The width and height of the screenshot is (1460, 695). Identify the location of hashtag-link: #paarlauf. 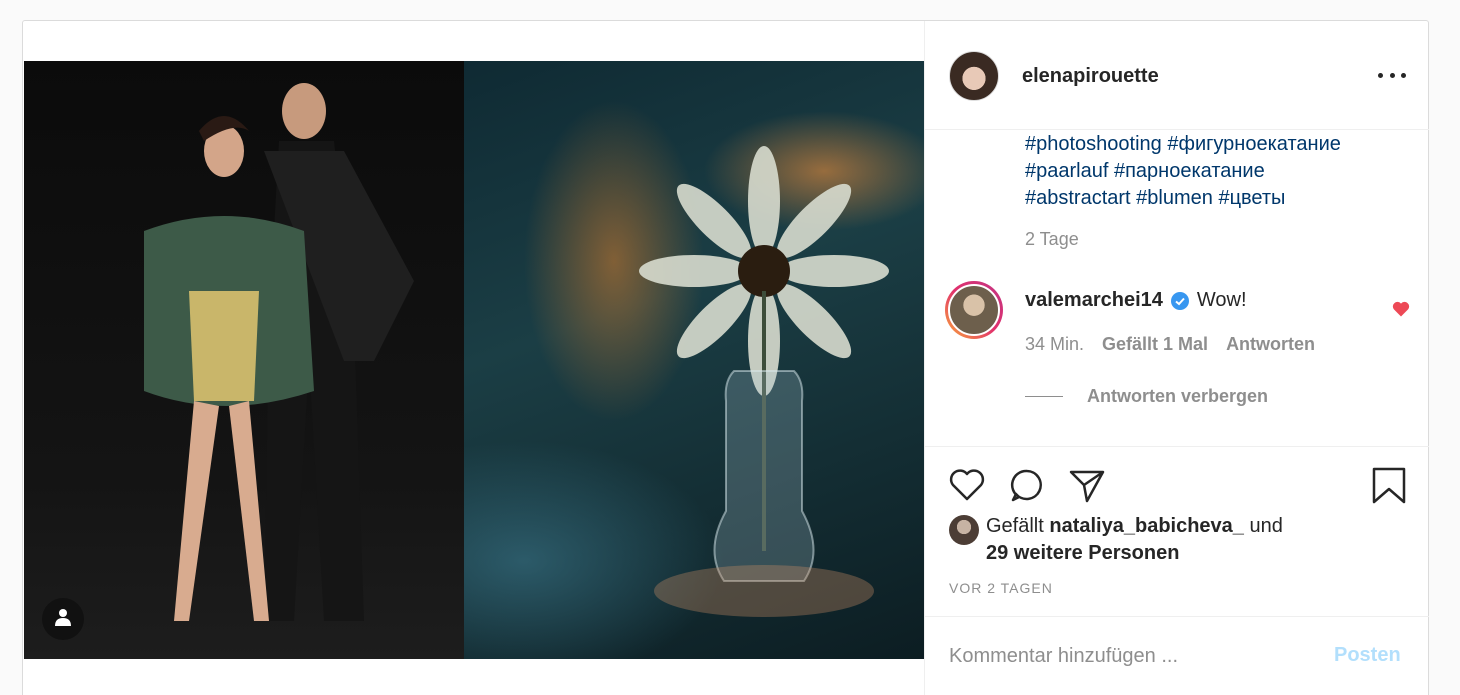
(1066, 171).